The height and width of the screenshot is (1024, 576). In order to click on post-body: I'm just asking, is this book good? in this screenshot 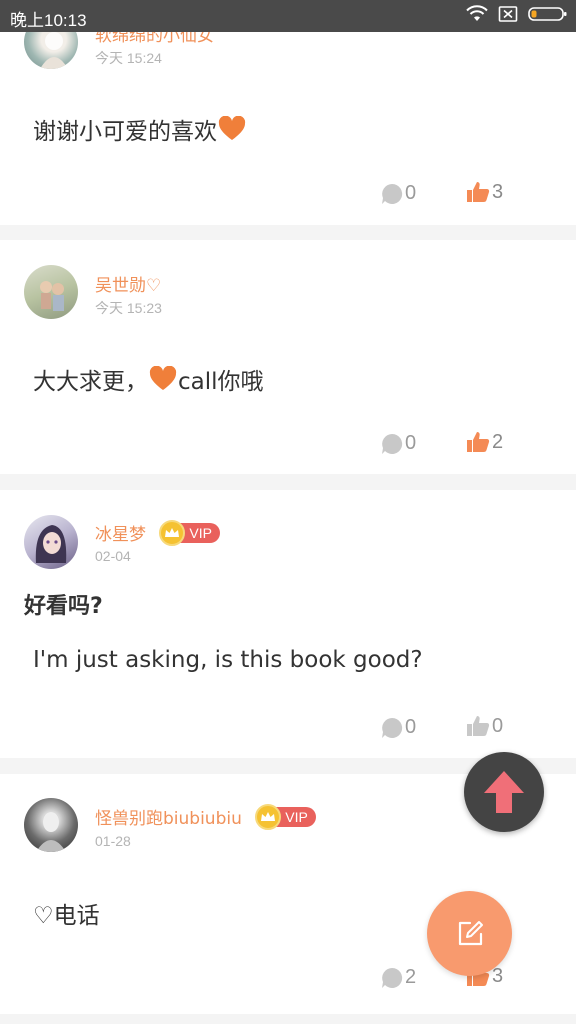, I will do `click(228, 660)`.